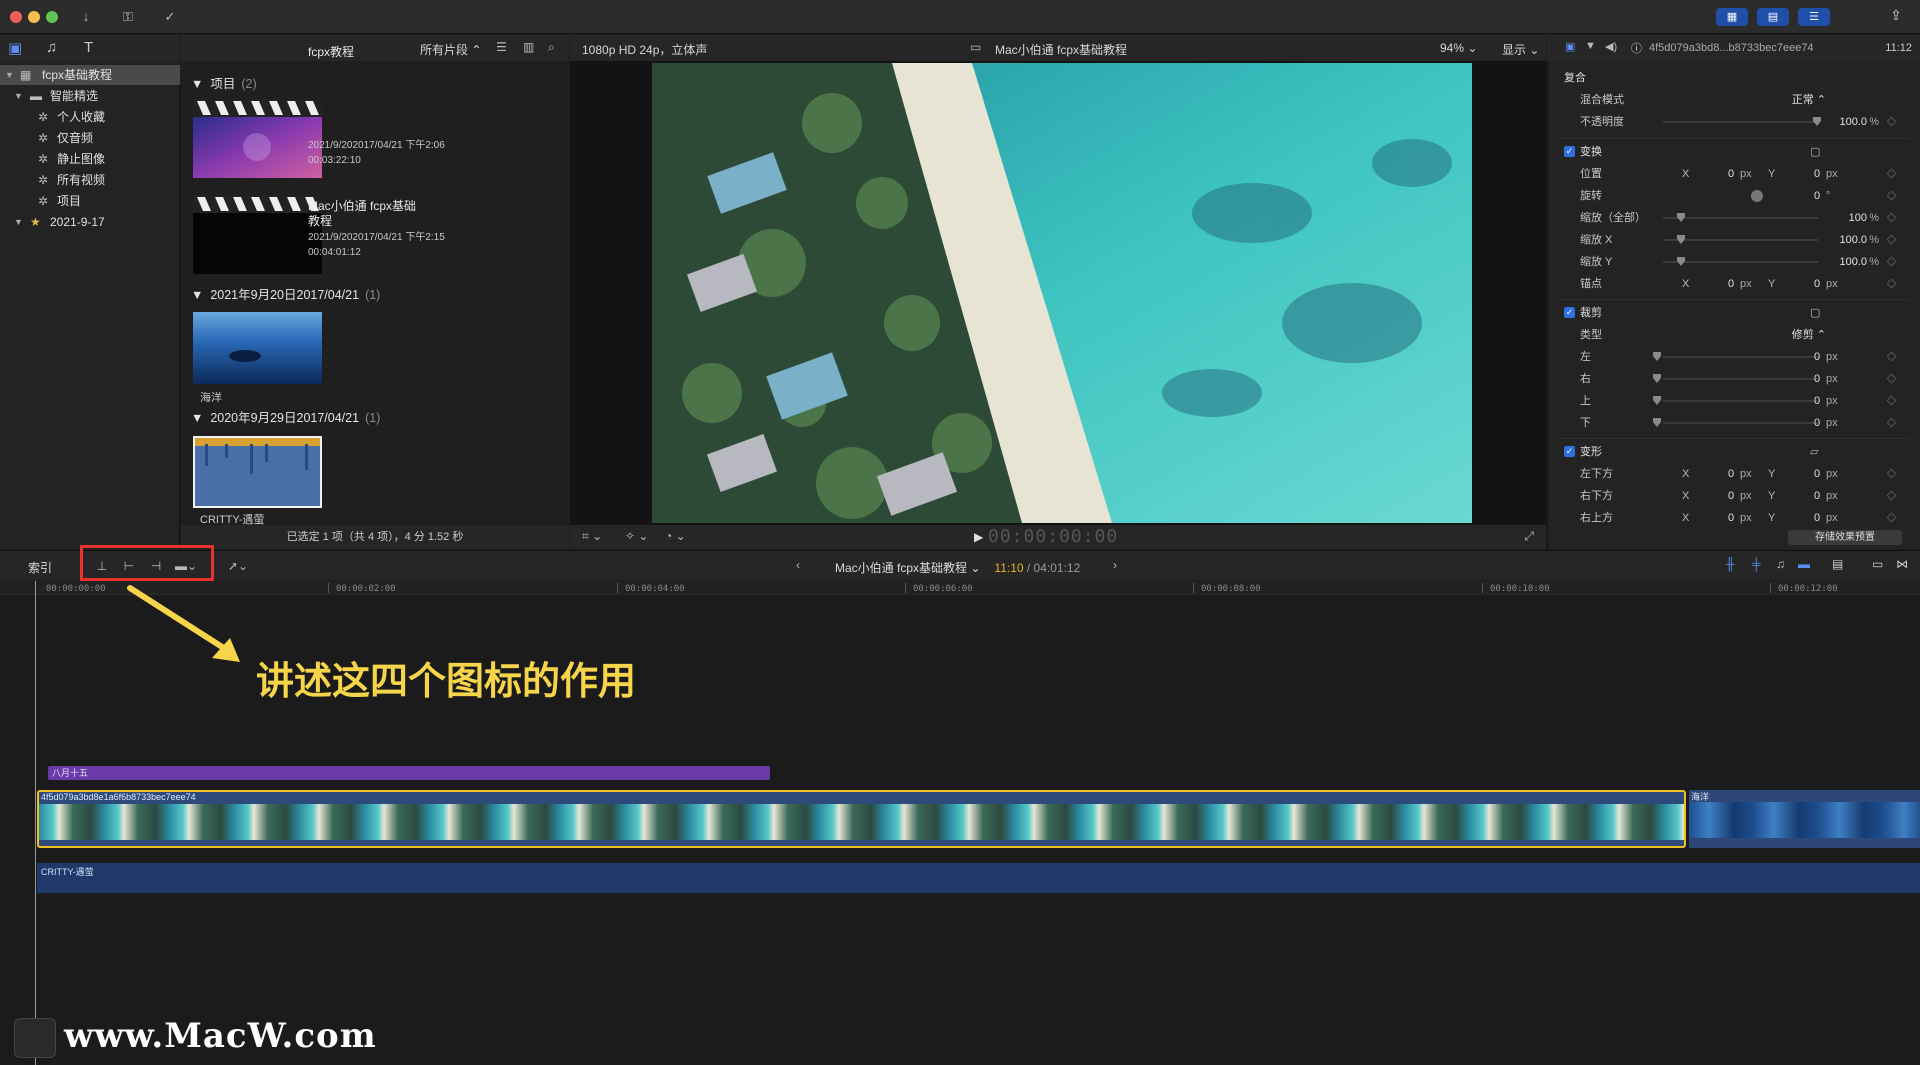 The height and width of the screenshot is (1065, 1920). Describe the element at coordinates (1740, 217) in the screenshot. I see `scale-all-slider` at that location.